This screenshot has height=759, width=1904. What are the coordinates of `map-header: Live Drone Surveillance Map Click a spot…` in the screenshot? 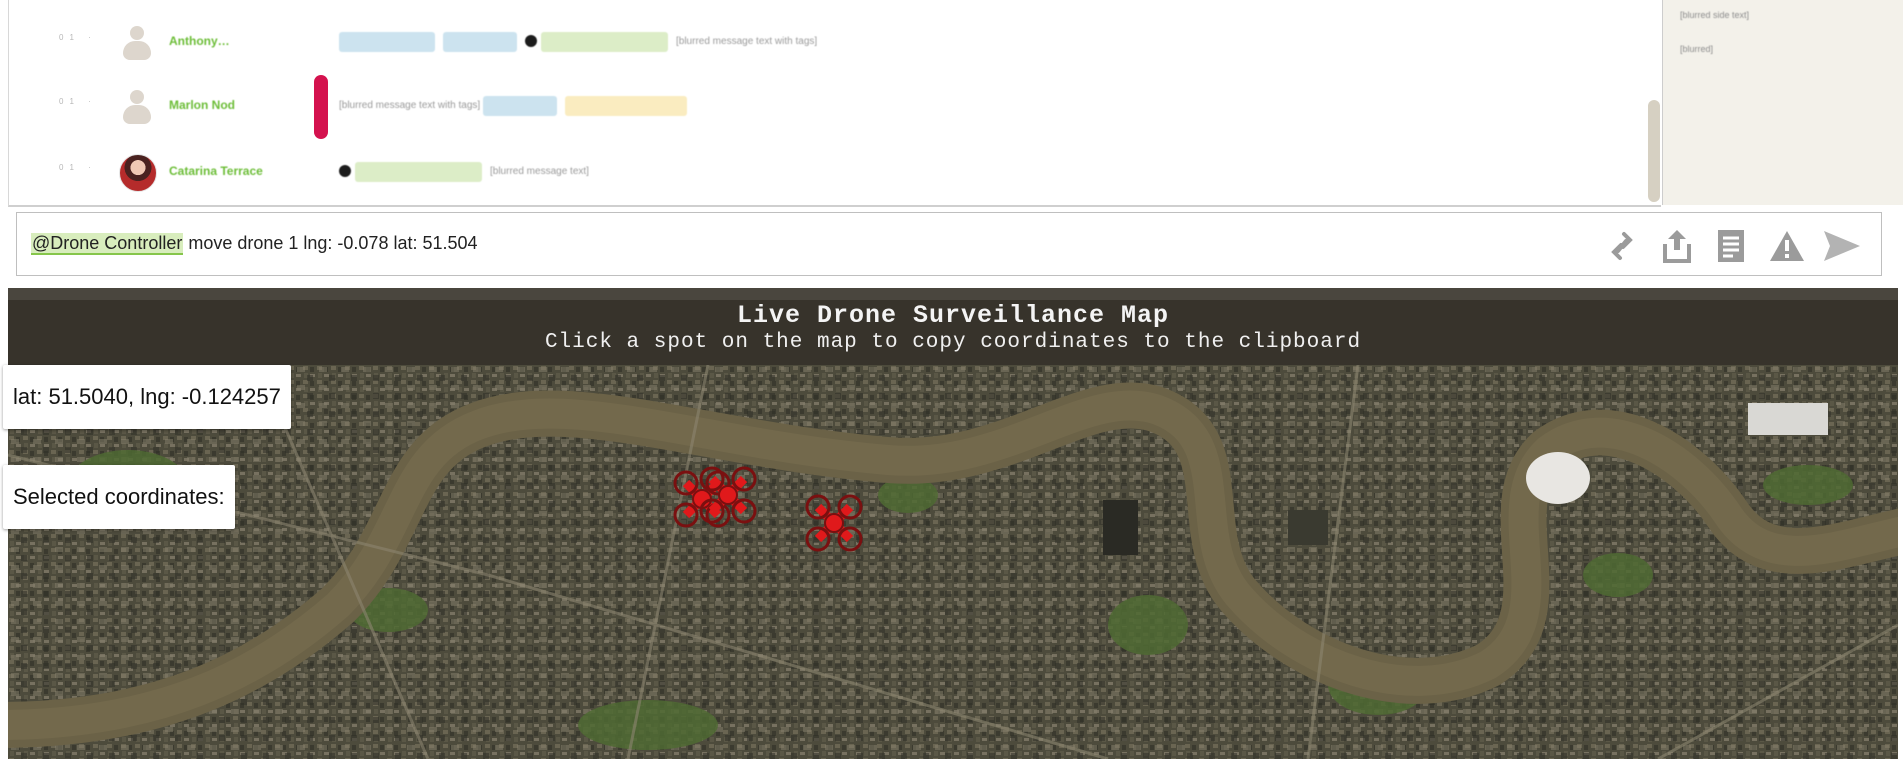 It's located at (953, 326).